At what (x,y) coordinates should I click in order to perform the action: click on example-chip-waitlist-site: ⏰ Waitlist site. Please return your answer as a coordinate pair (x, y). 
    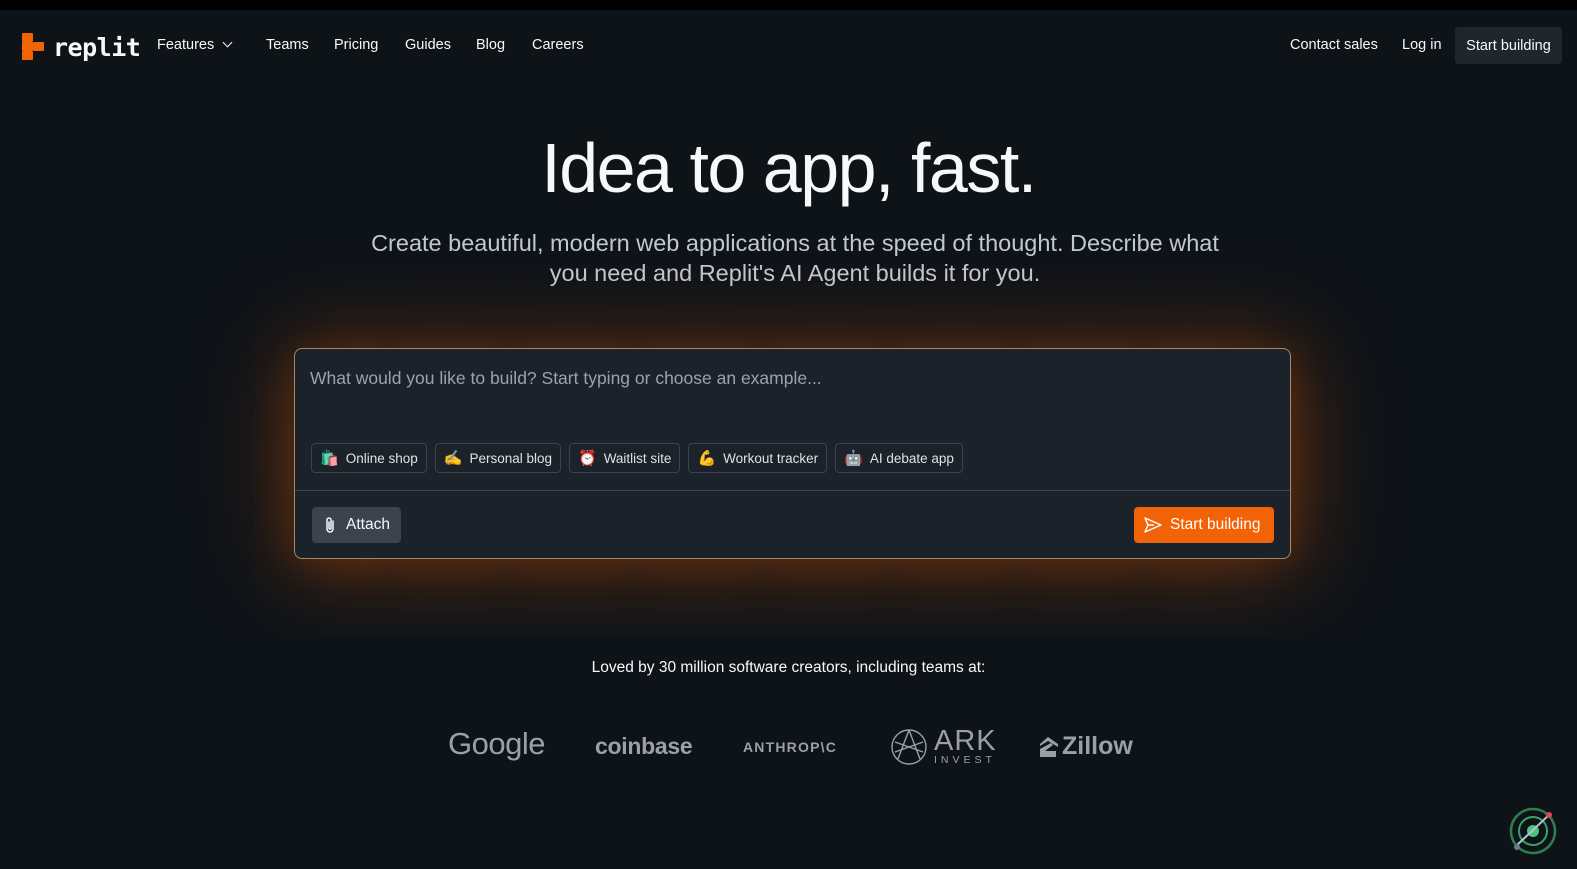
    Looking at the image, I should click on (625, 458).